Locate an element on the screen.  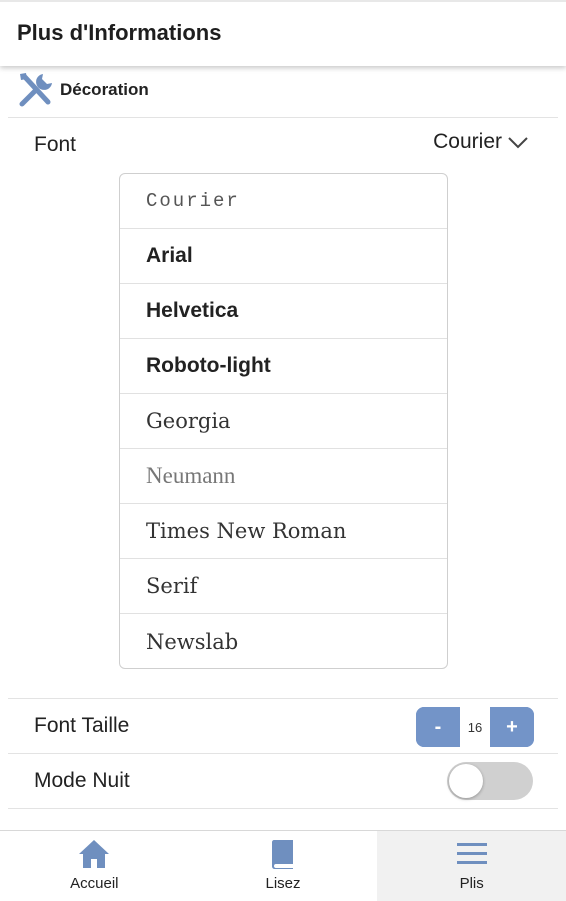
nav-label-lisez: Lisez is located at coordinates (283, 883).